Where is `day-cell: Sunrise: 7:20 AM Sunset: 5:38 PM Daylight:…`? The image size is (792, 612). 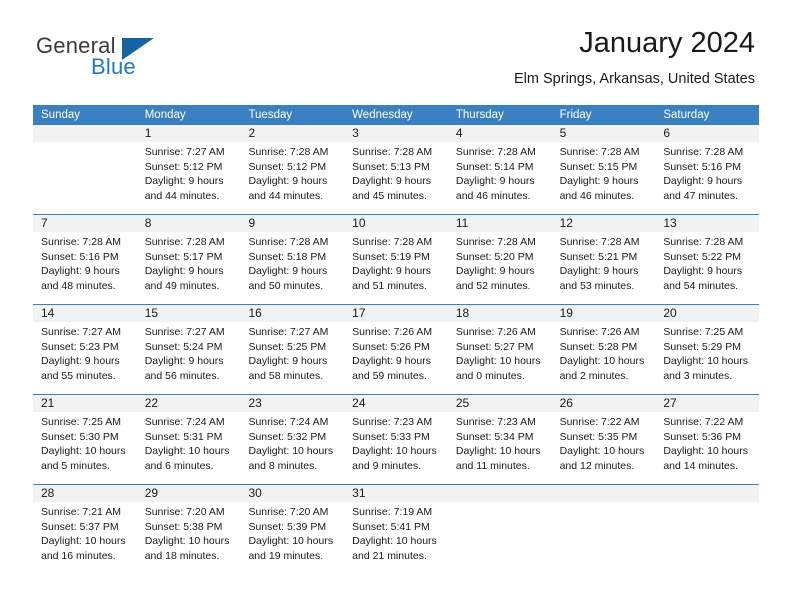 day-cell: Sunrise: 7:20 AM Sunset: 5:38 PM Daylight:… is located at coordinates (189, 538).